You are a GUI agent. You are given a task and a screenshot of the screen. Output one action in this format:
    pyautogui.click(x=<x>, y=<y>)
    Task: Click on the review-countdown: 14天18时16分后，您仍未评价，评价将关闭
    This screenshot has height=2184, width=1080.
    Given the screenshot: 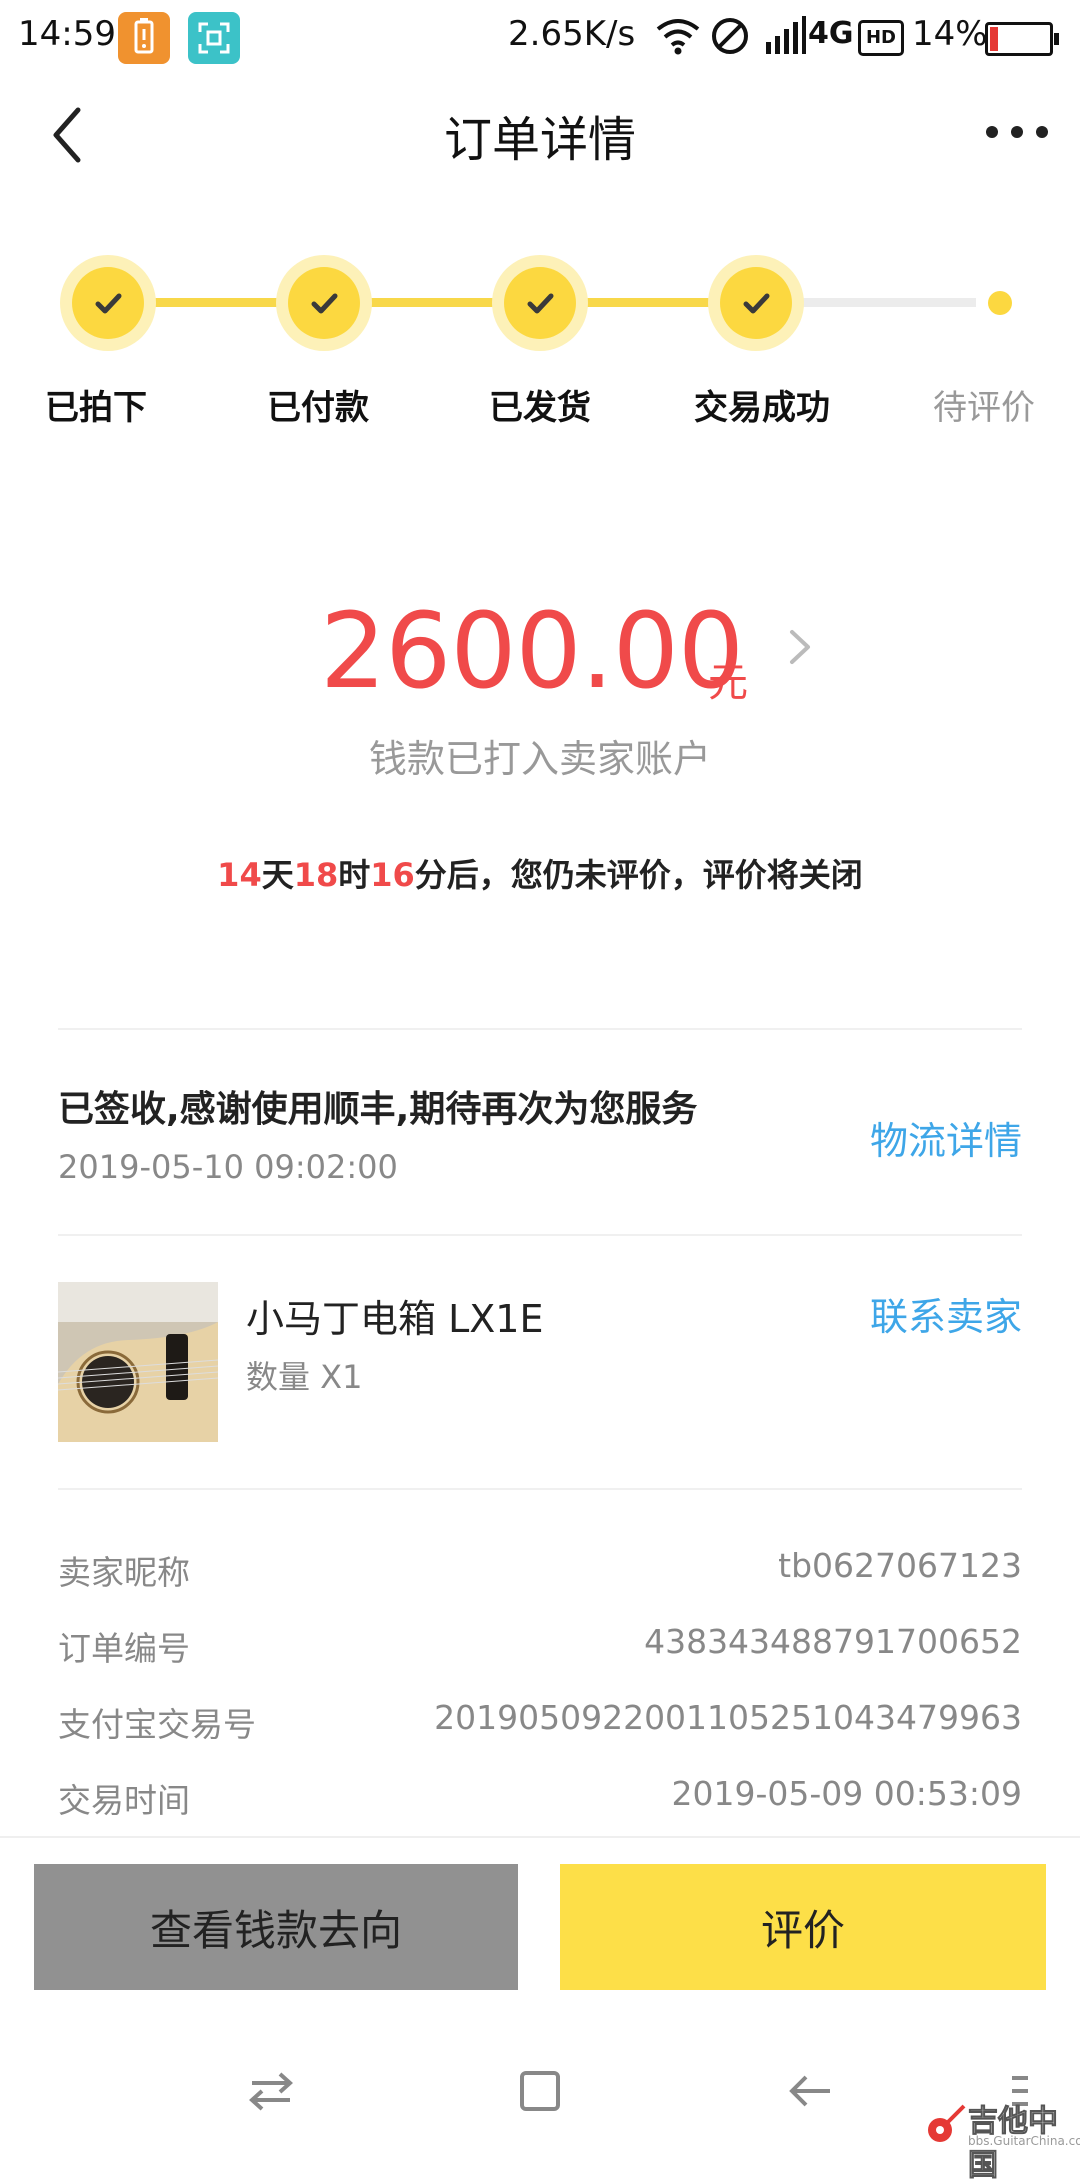 What is the action you would take?
    pyautogui.click(x=540, y=873)
    